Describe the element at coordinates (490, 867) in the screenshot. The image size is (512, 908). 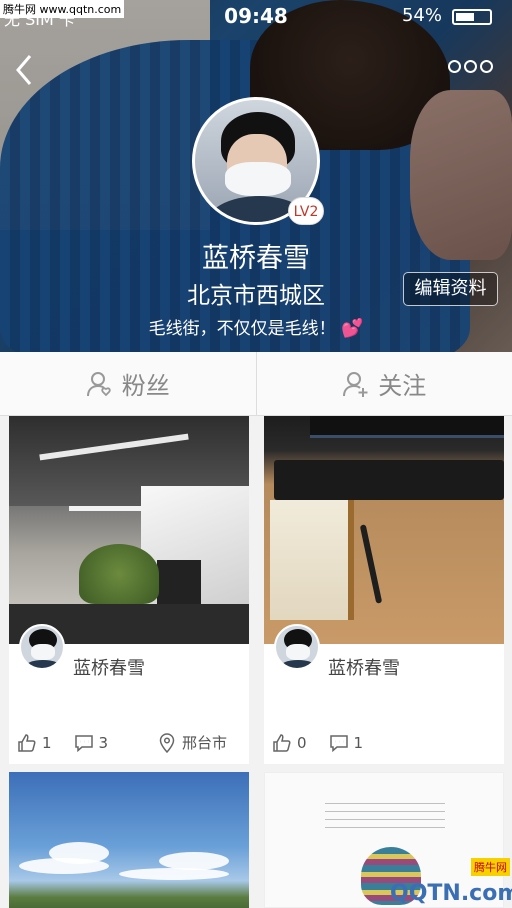
I see `site-logo-tag: 腾牛网` at that location.